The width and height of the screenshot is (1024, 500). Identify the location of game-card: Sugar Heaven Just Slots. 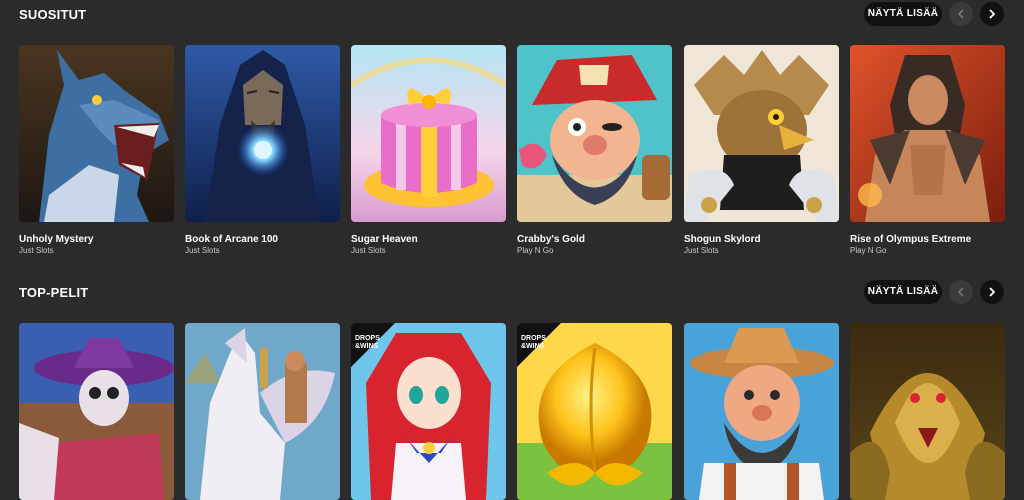
(428, 150).